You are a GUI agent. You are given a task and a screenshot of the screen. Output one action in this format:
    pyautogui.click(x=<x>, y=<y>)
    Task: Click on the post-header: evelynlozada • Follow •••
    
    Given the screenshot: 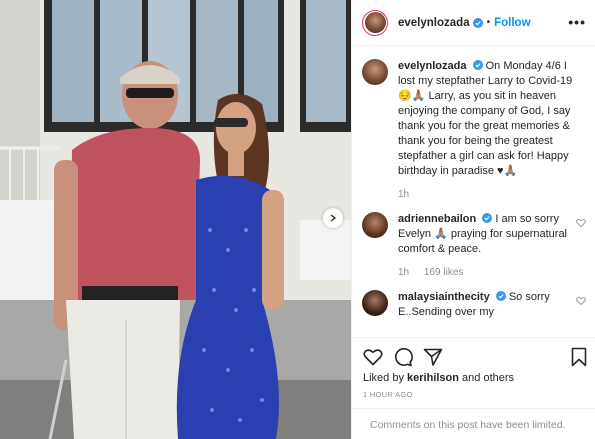 What is the action you would take?
    pyautogui.click(x=473, y=23)
    